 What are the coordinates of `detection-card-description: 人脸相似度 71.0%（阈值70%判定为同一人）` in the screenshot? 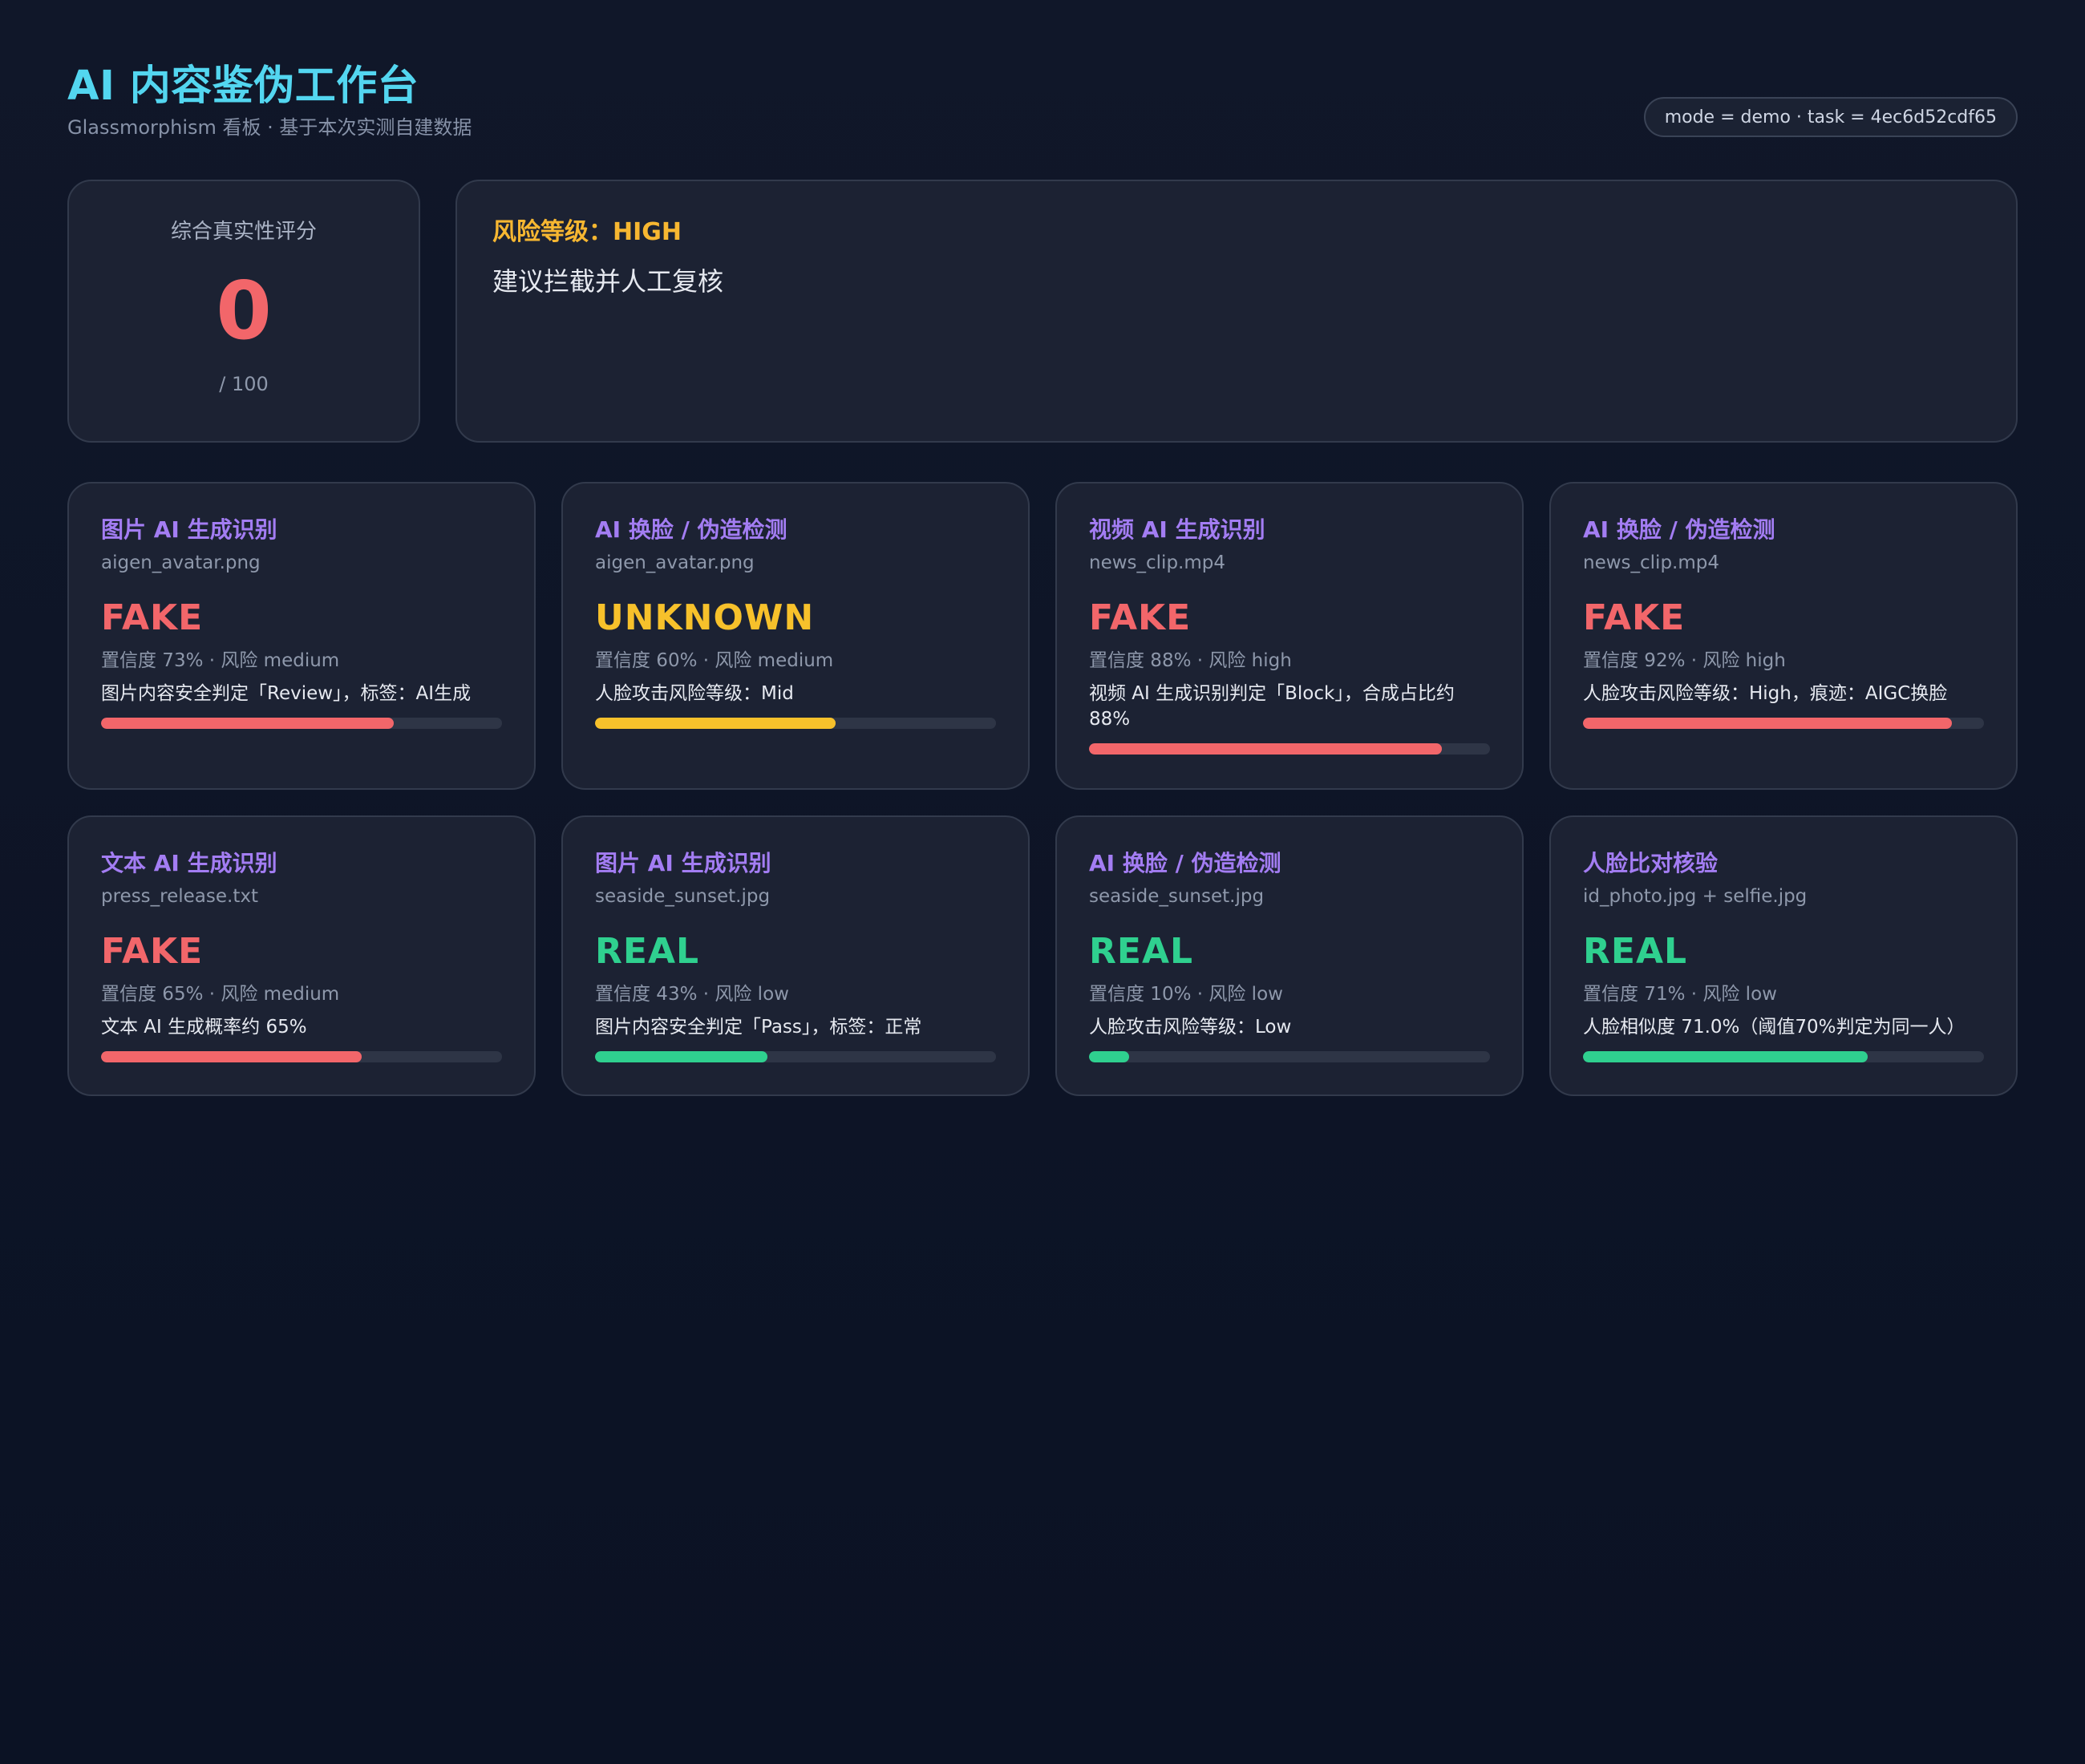 It's located at (1774, 1027).